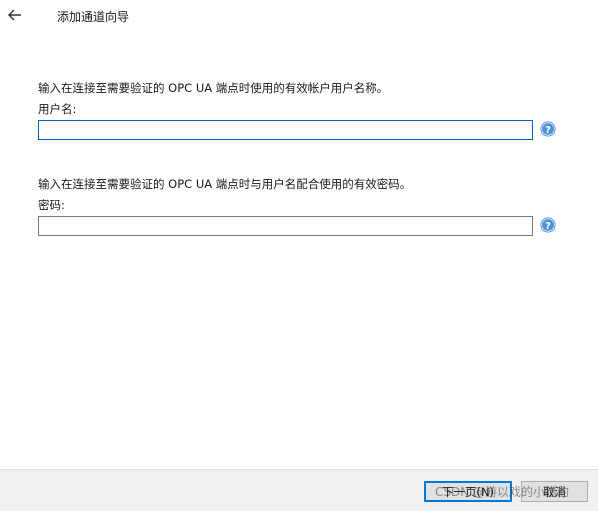  I want to click on password-description: 输入在连接至需要验证的 OPC UA 端点时与用户名配合使用的有效密码。, so click(225, 184).